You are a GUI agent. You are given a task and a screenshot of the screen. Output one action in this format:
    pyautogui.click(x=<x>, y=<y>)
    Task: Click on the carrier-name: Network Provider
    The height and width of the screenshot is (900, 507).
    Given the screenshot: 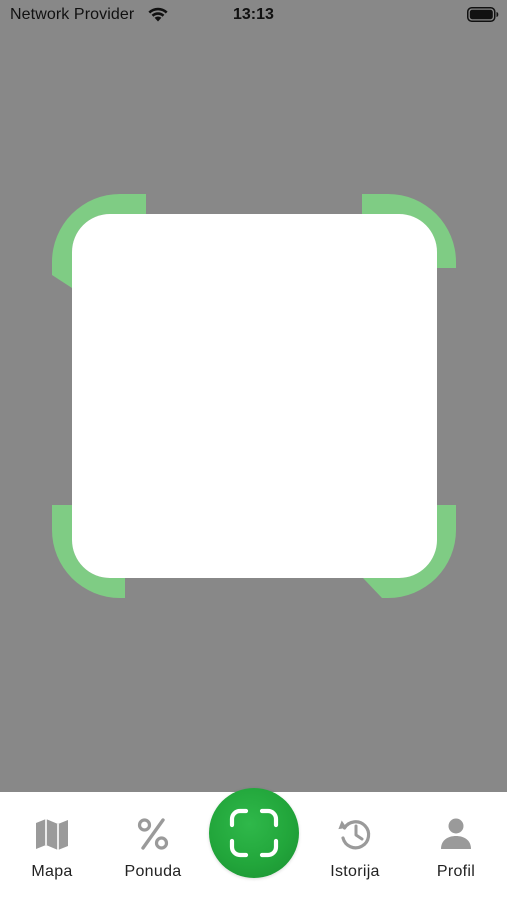 What is the action you would take?
    pyautogui.click(x=72, y=14)
    